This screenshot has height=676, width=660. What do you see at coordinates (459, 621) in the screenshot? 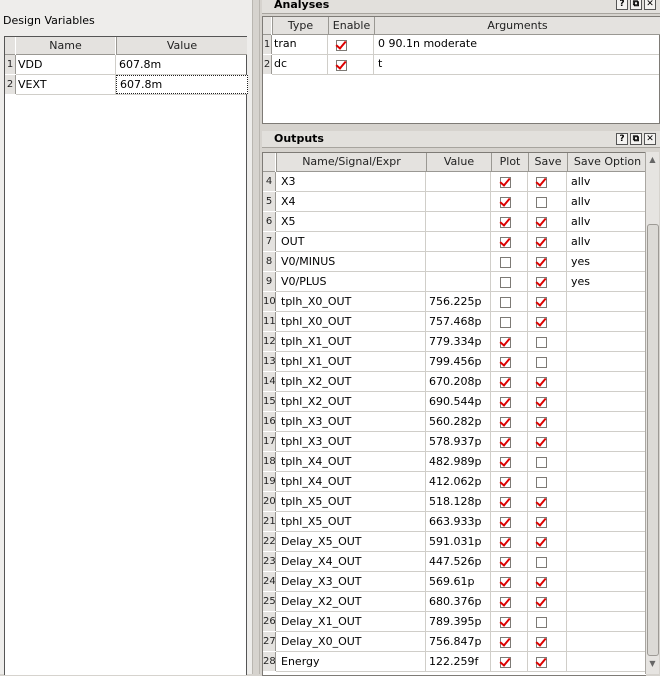
I see `out-value-cell: 789.395p` at bounding box center [459, 621].